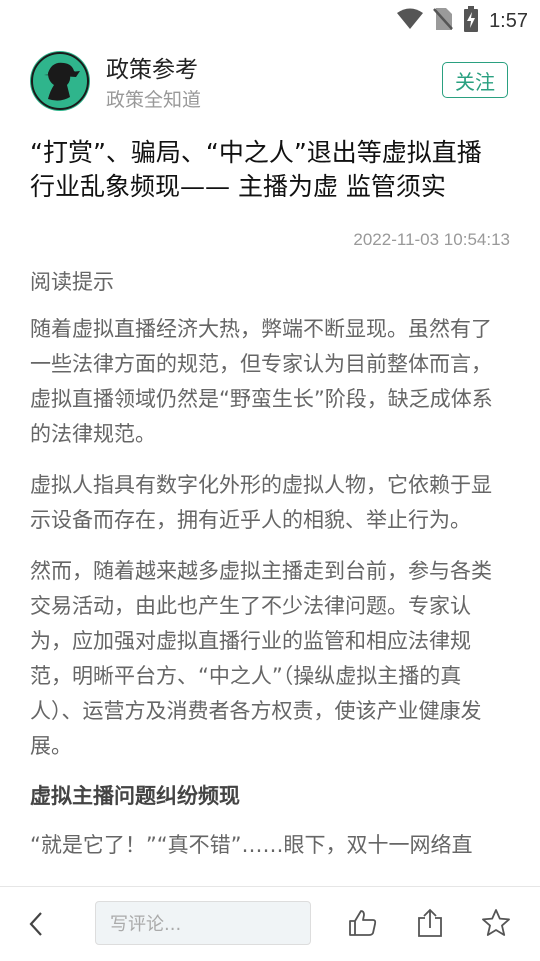  I want to click on thumbs-up-icon, so click(363, 923).